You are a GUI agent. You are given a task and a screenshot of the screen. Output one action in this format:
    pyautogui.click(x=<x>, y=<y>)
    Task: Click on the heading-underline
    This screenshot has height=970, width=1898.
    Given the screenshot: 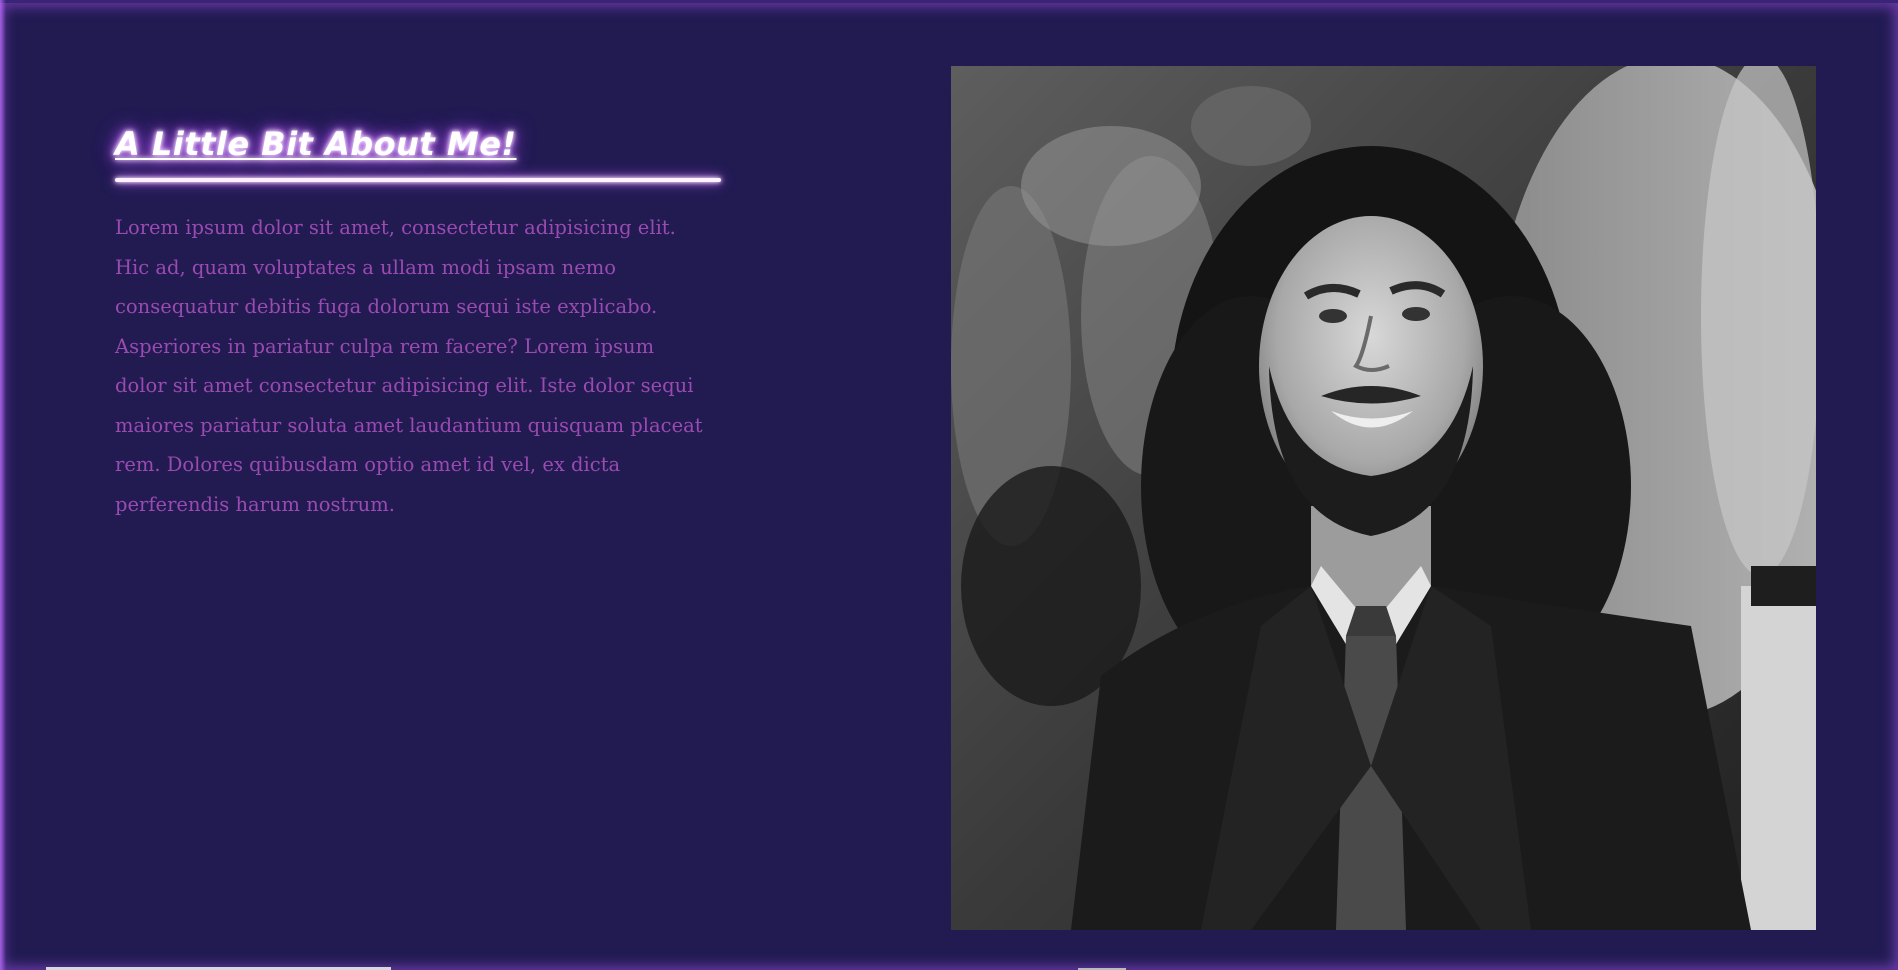 What is the action you would take?
    pyautogui.click(x=418, y=180)
    